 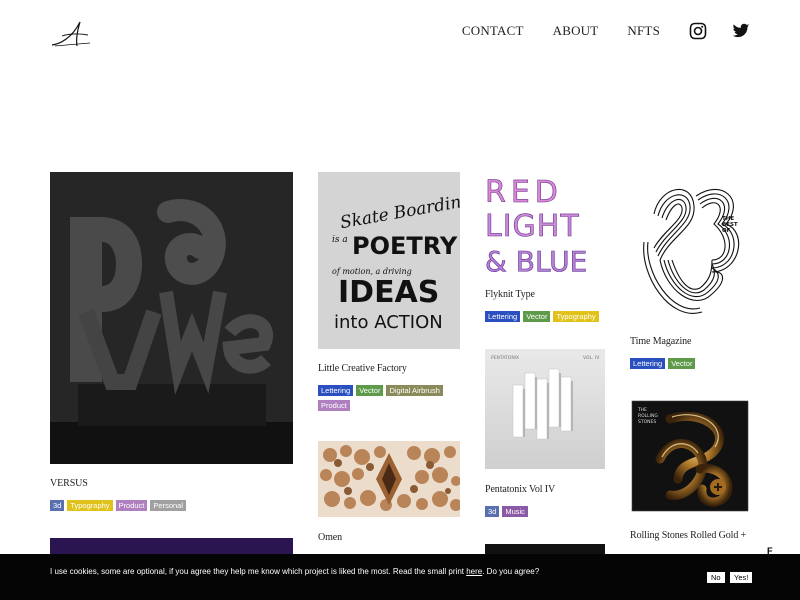 I want to click on art-text-line-2: is a, so click(x=340, y=240).